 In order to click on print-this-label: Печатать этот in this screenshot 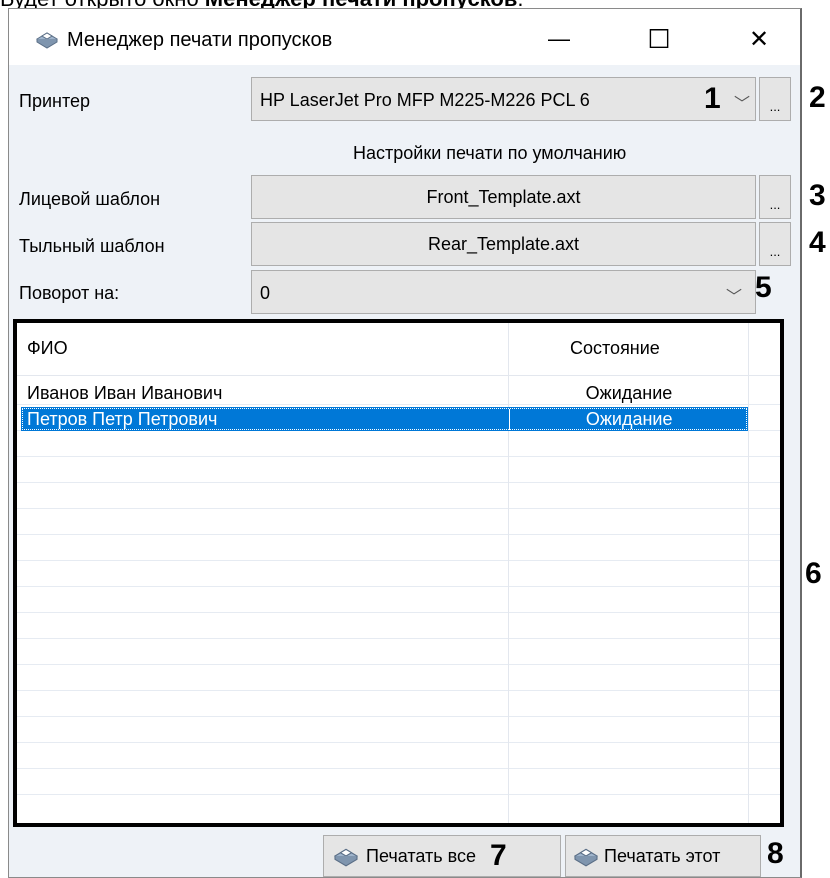, I will do `click(662, 855)`.